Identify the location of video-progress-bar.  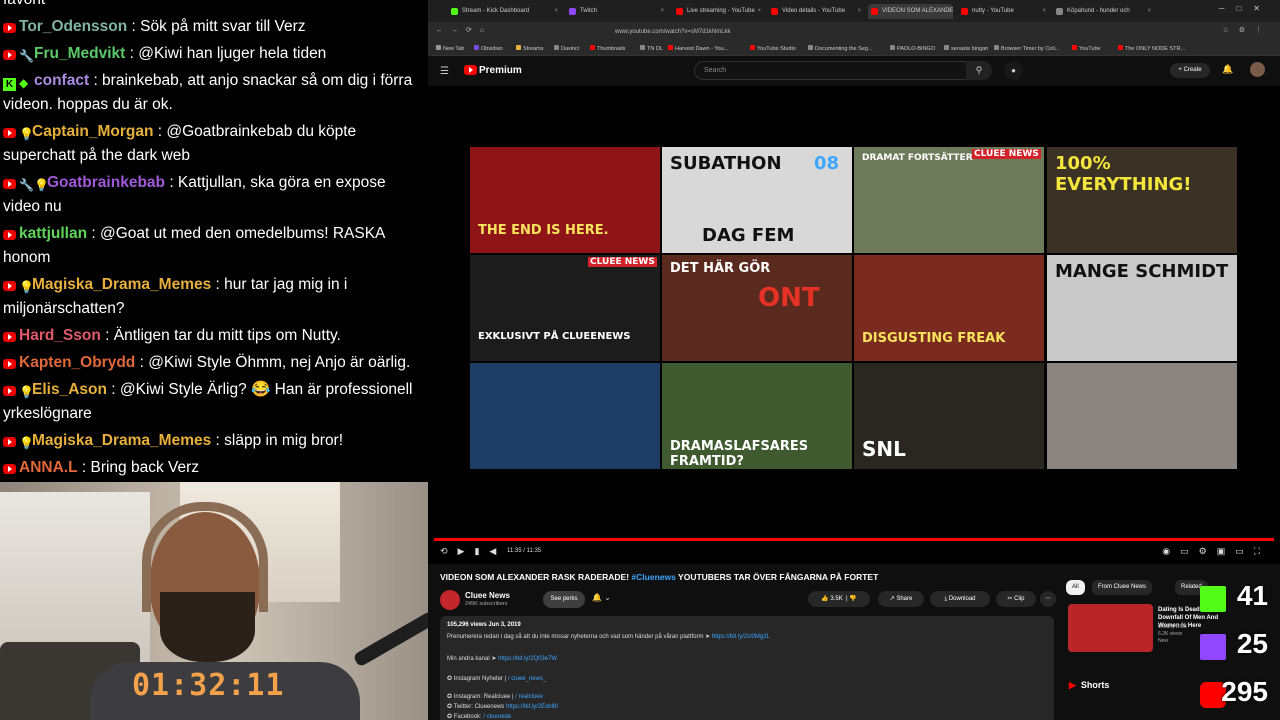
(854, 539).